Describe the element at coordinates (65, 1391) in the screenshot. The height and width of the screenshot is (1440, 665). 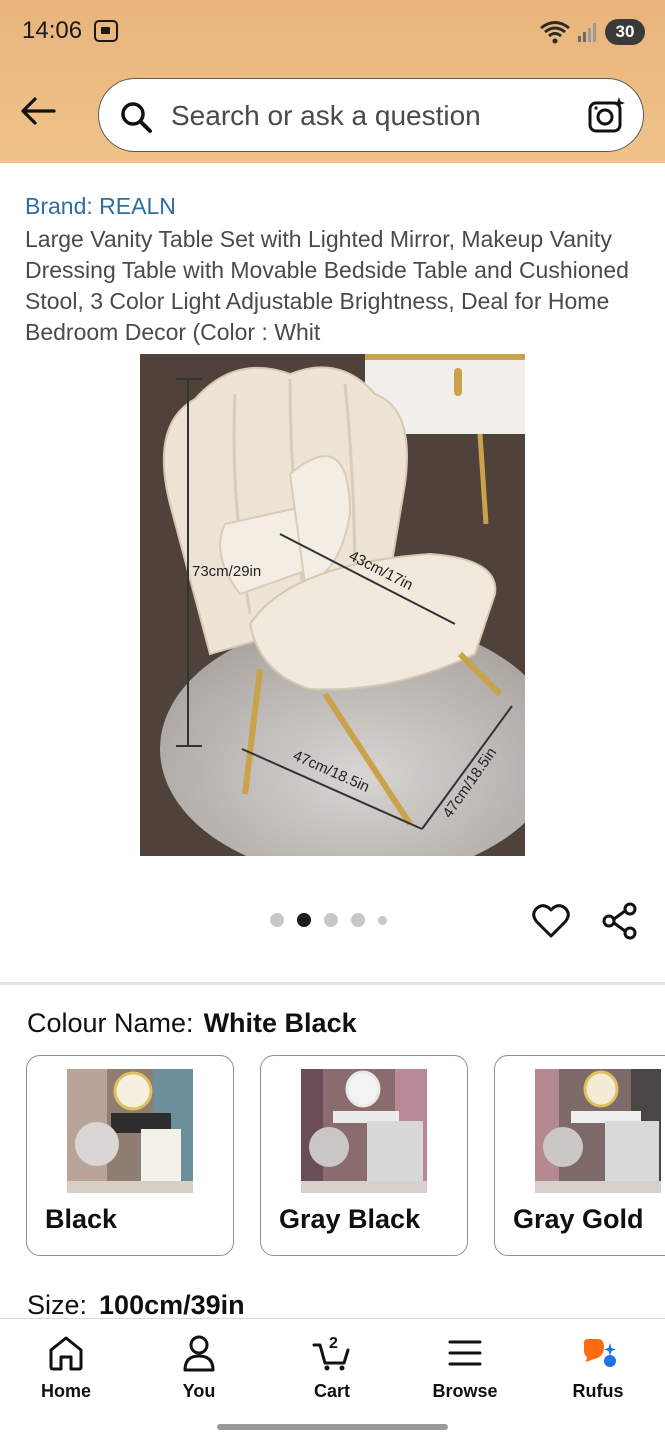
I see `nav-label: Home` at that location.